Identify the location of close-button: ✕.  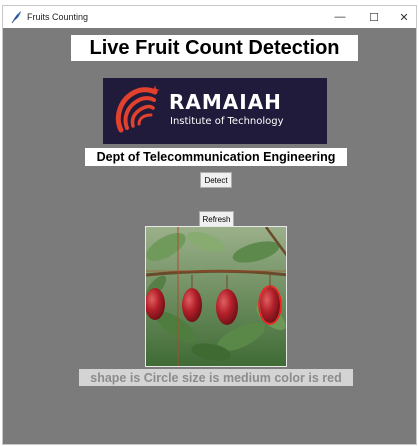
(404, 17).